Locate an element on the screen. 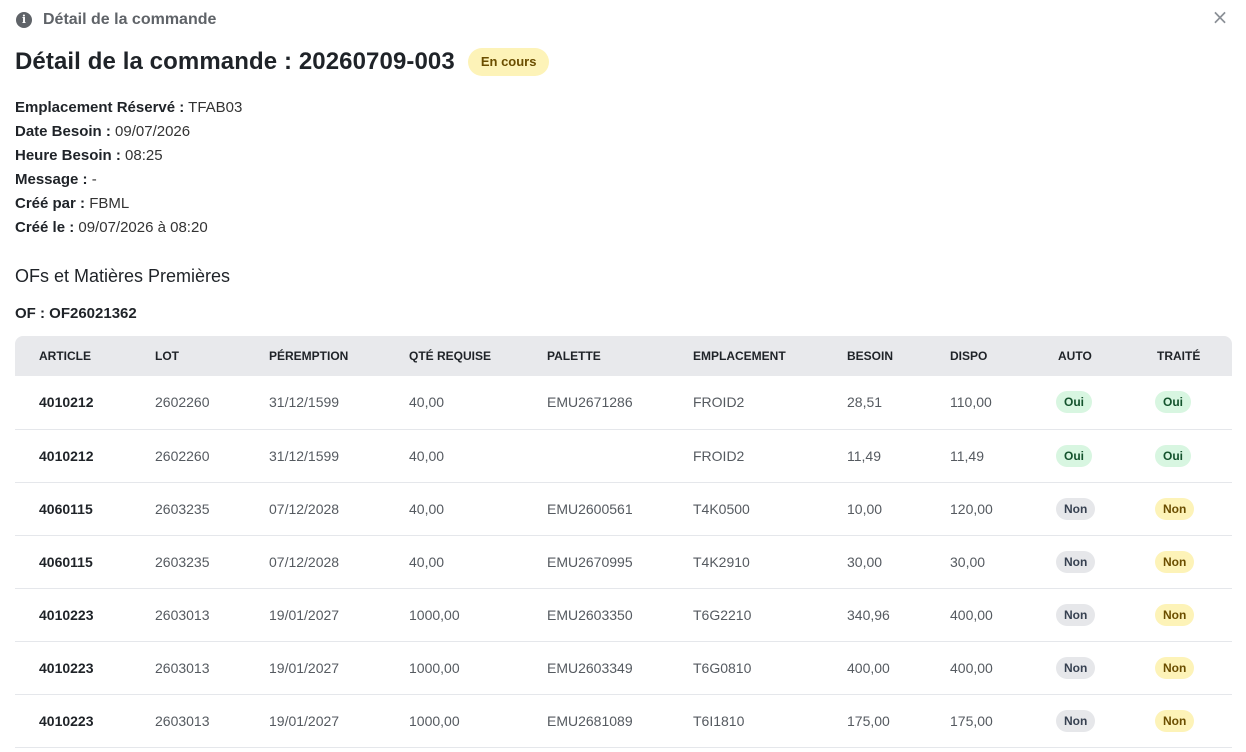  info-label: Heure Besoin : is located at coordinates (68, 155).